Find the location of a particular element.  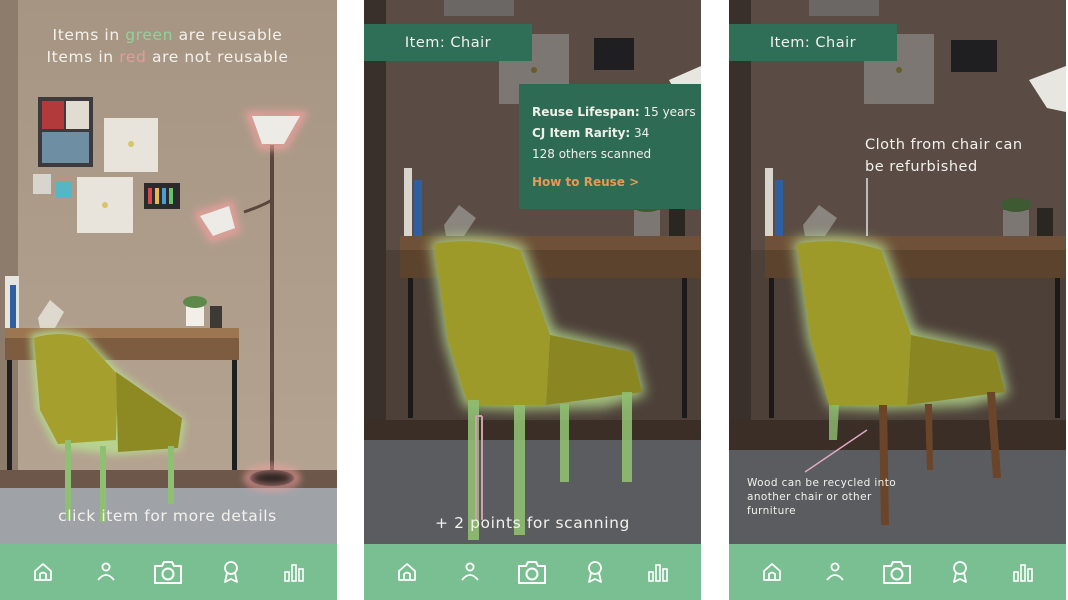

scan-count: 128 others scanned is located at coordinates (592, 154).